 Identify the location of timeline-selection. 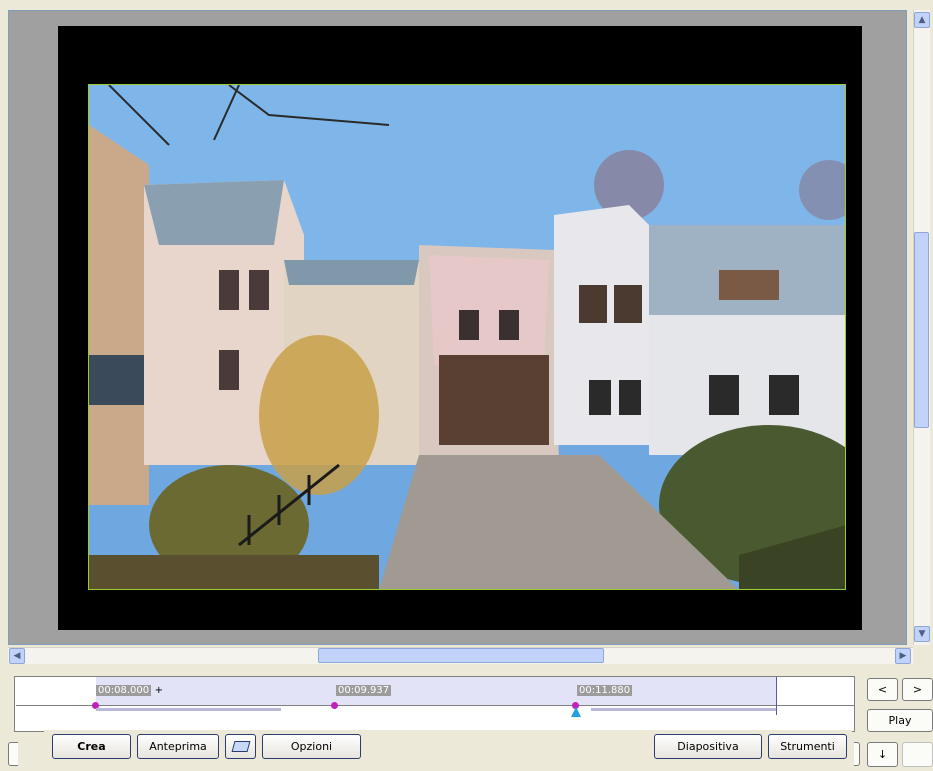
(436, 691).